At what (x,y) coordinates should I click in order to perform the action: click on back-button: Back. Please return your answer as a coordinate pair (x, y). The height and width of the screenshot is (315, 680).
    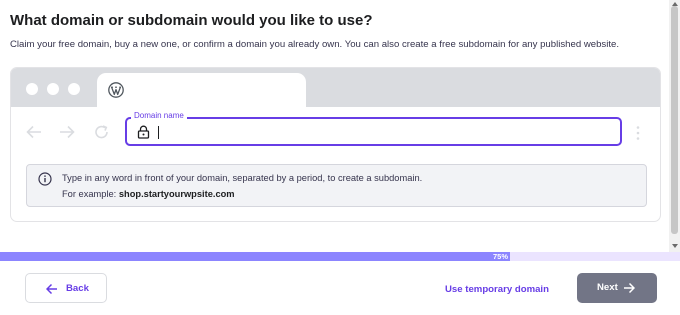
    Looking at the image, I should click on (66, 288).